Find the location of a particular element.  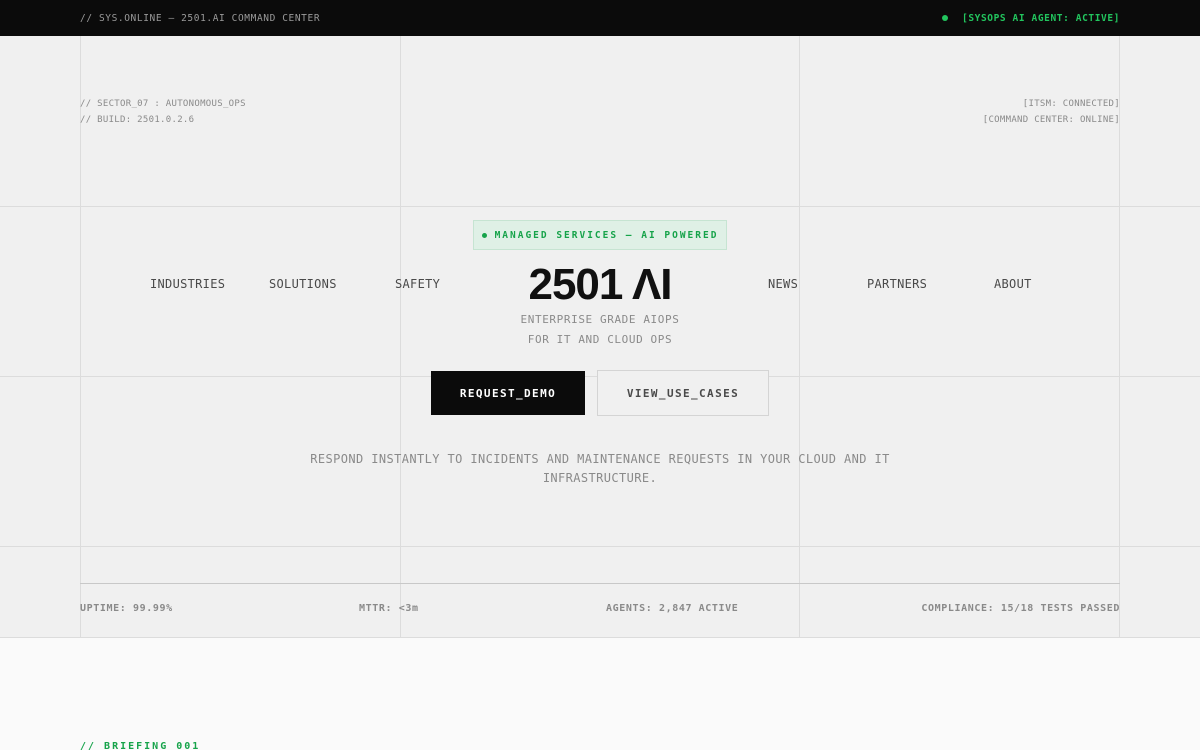

system-online-label: // SYS.ONLINE — 2501.AI COMMAND CENTER is located at coordinates (200, 18).